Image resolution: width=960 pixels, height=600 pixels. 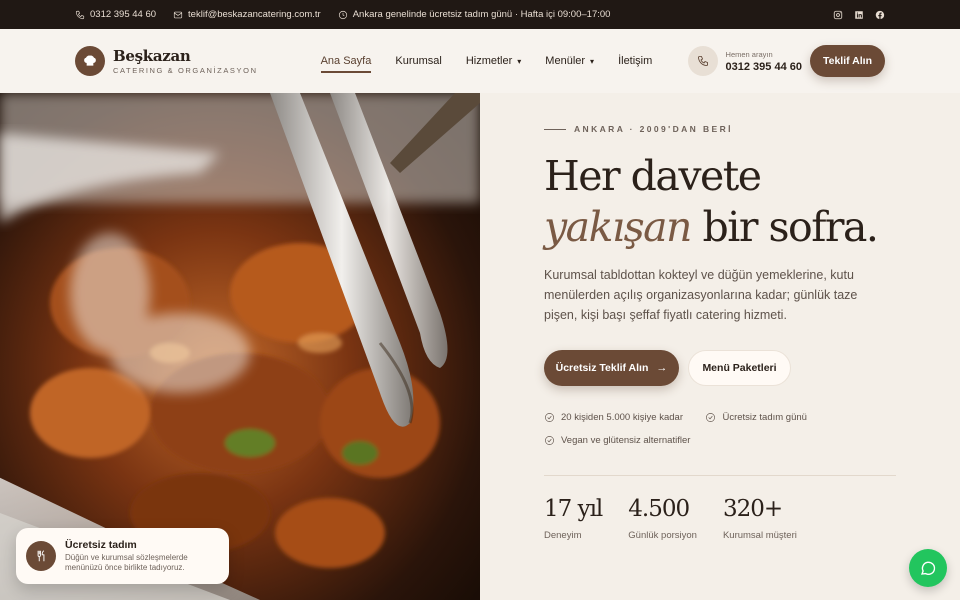 I want to click on hero-headline: Her davete yakışan bir sofra., so click(x=711, y=202).